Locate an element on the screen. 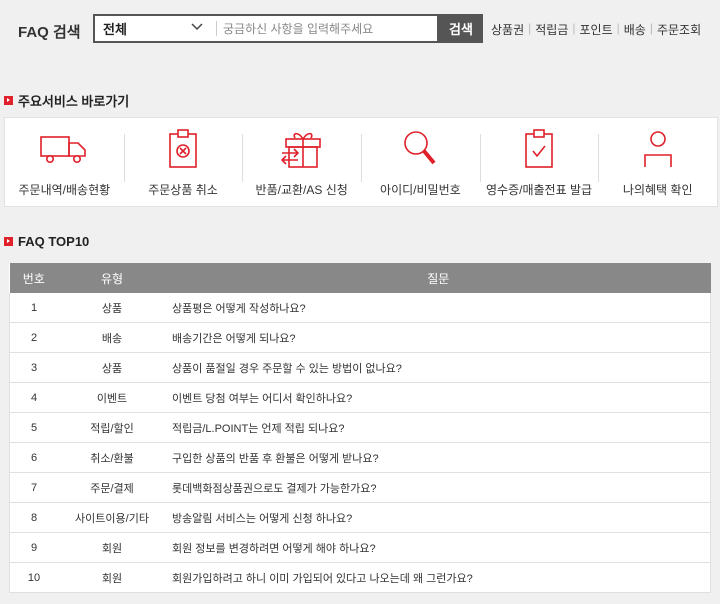 The height and width of the screenshot is (604, 720). table-row: 4 이벤트 이벤트 당첨 여부는 어디서 확인하나요? is located at coordinates (360, 397).